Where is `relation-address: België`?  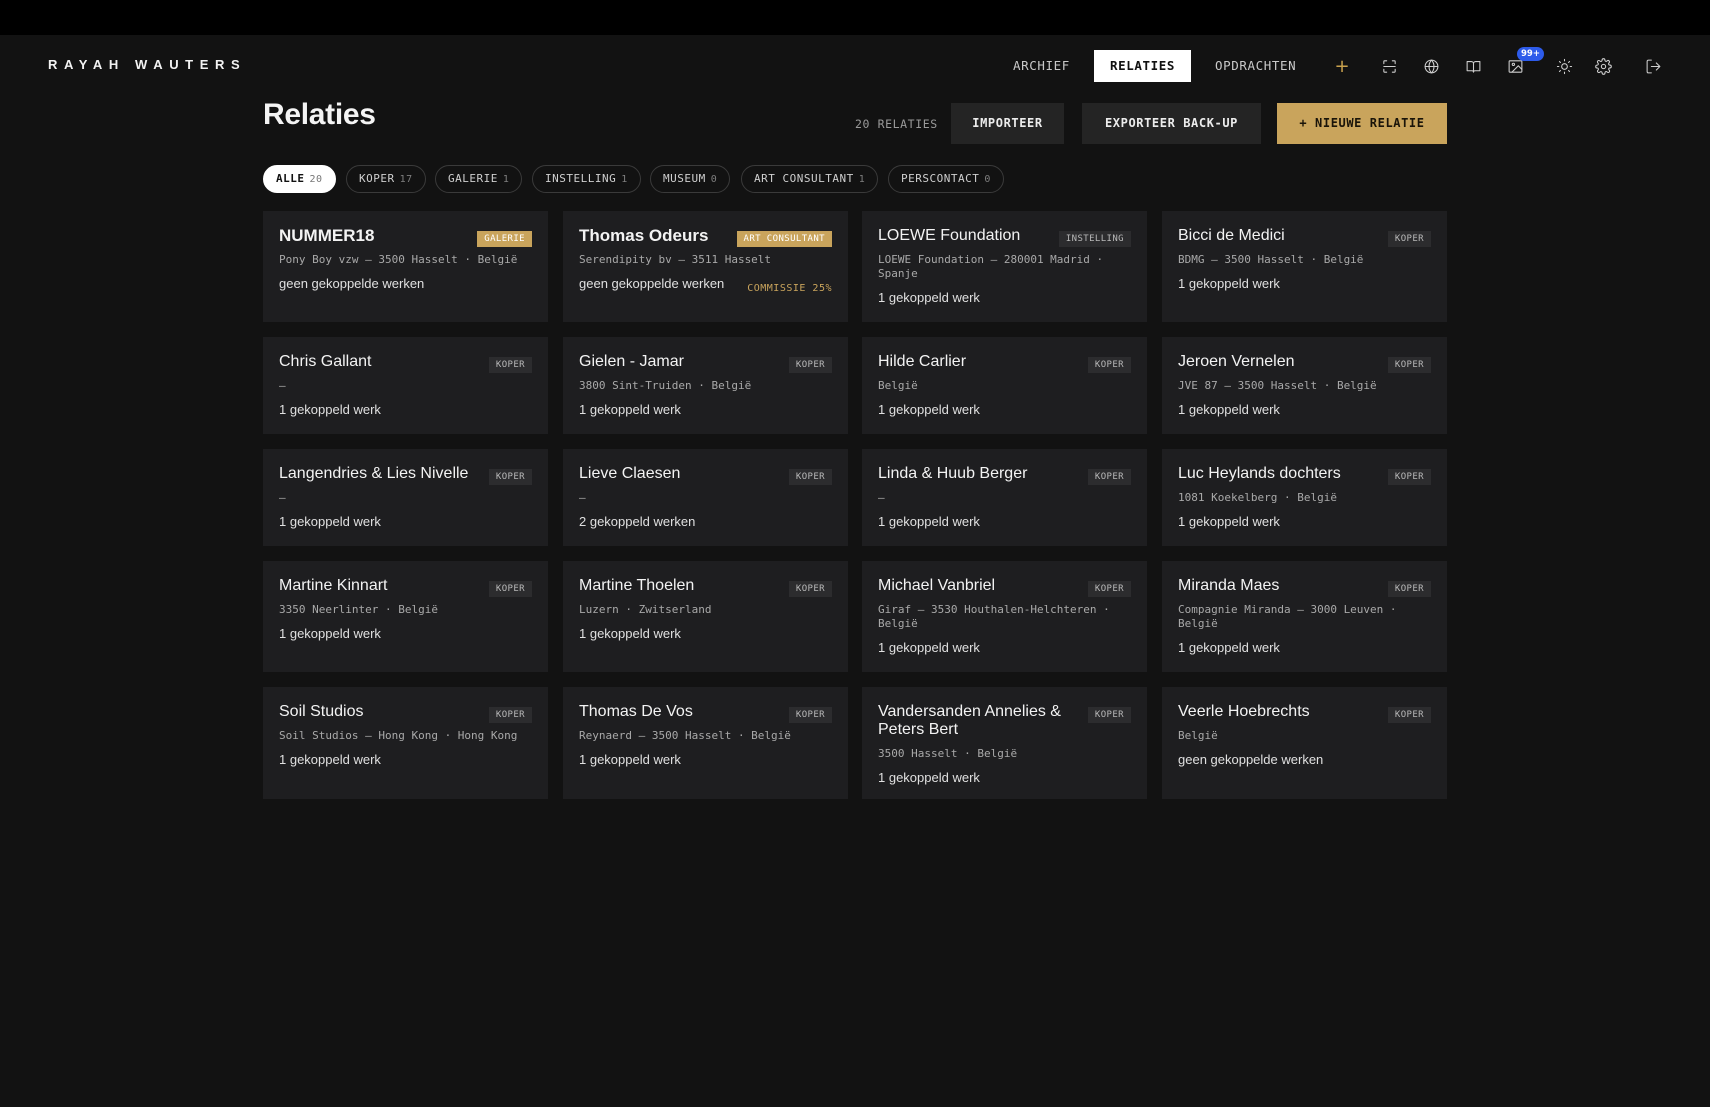 relation-address: België is located at coordinates (898, 385).